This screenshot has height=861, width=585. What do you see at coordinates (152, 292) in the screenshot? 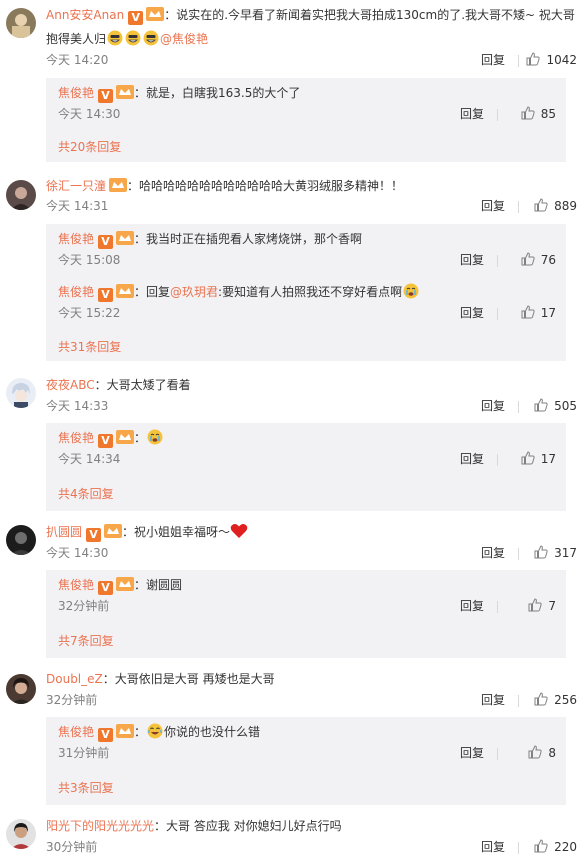
I see `reply-prefix: ：回复` at bounding box center [152, 292].